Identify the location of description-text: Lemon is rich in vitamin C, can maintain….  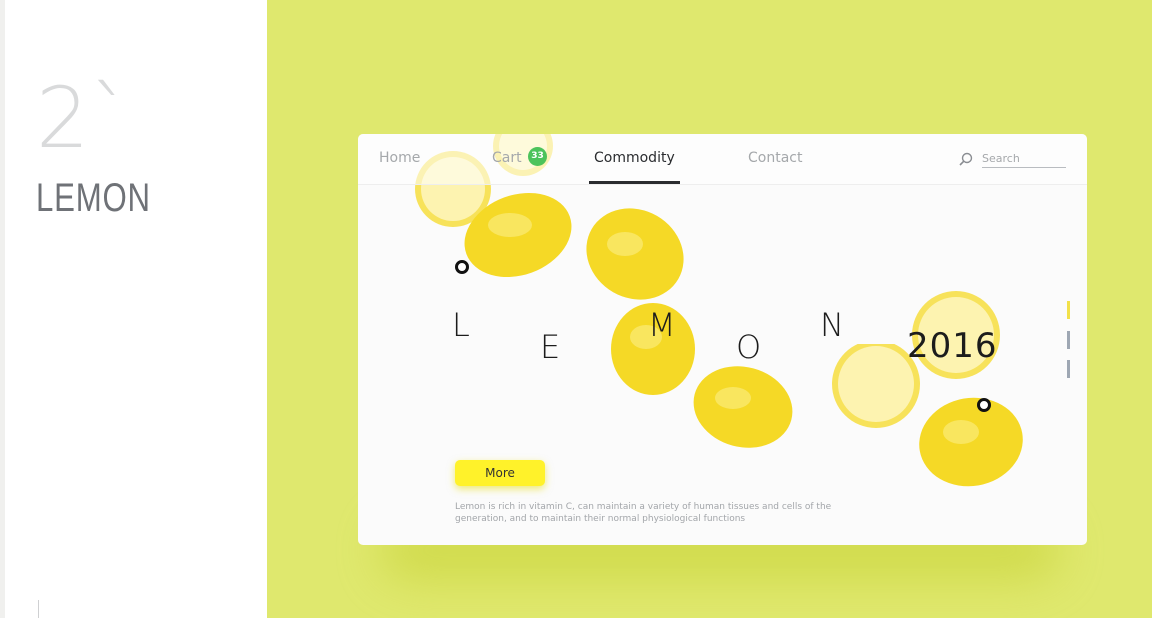
(643, 513).